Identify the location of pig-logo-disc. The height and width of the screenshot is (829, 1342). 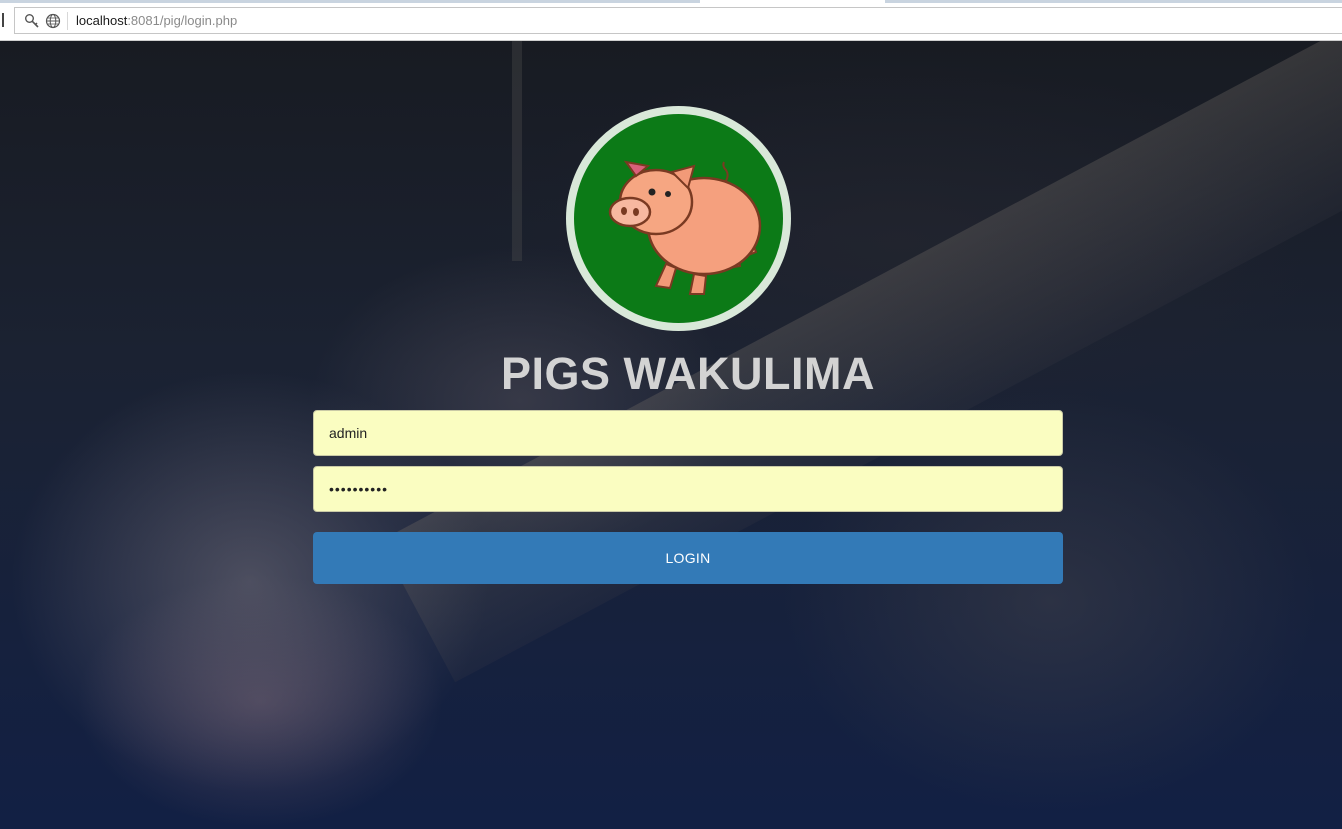
(678, 218).